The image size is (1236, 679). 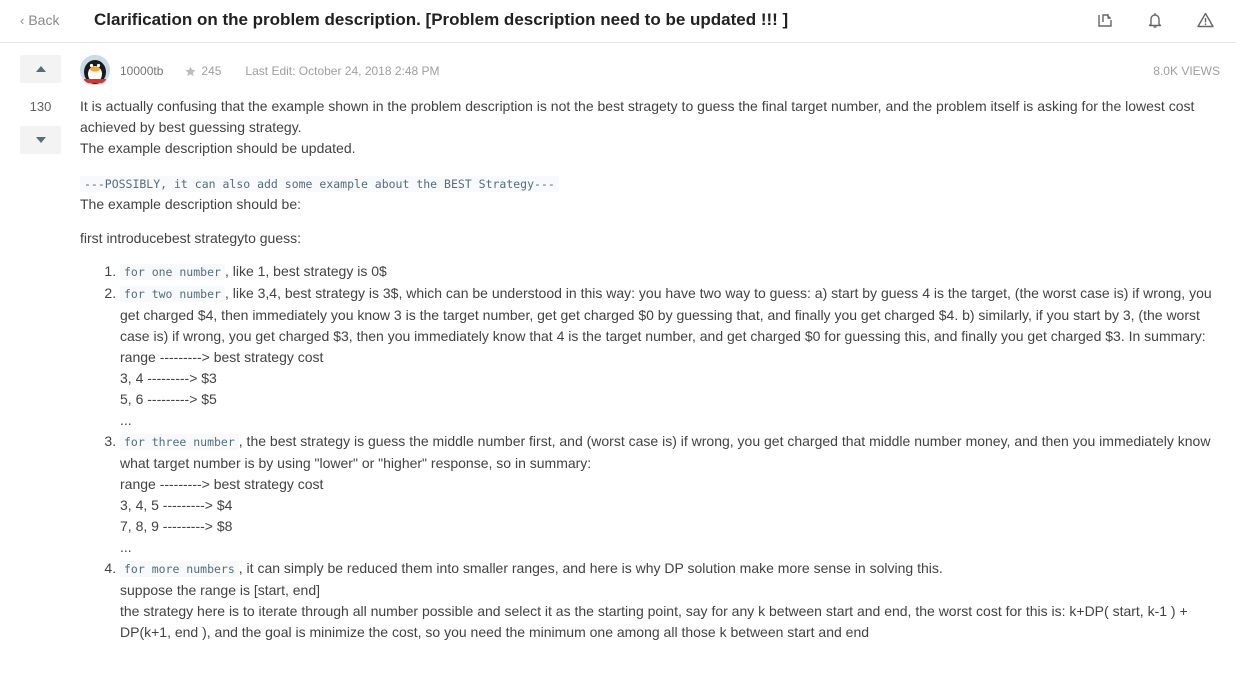 What do you see at coordinates (168, 399) in the screenshot?
I see `summary-line: 5, 6 ---------> $5` at bounding box center [168, 399].